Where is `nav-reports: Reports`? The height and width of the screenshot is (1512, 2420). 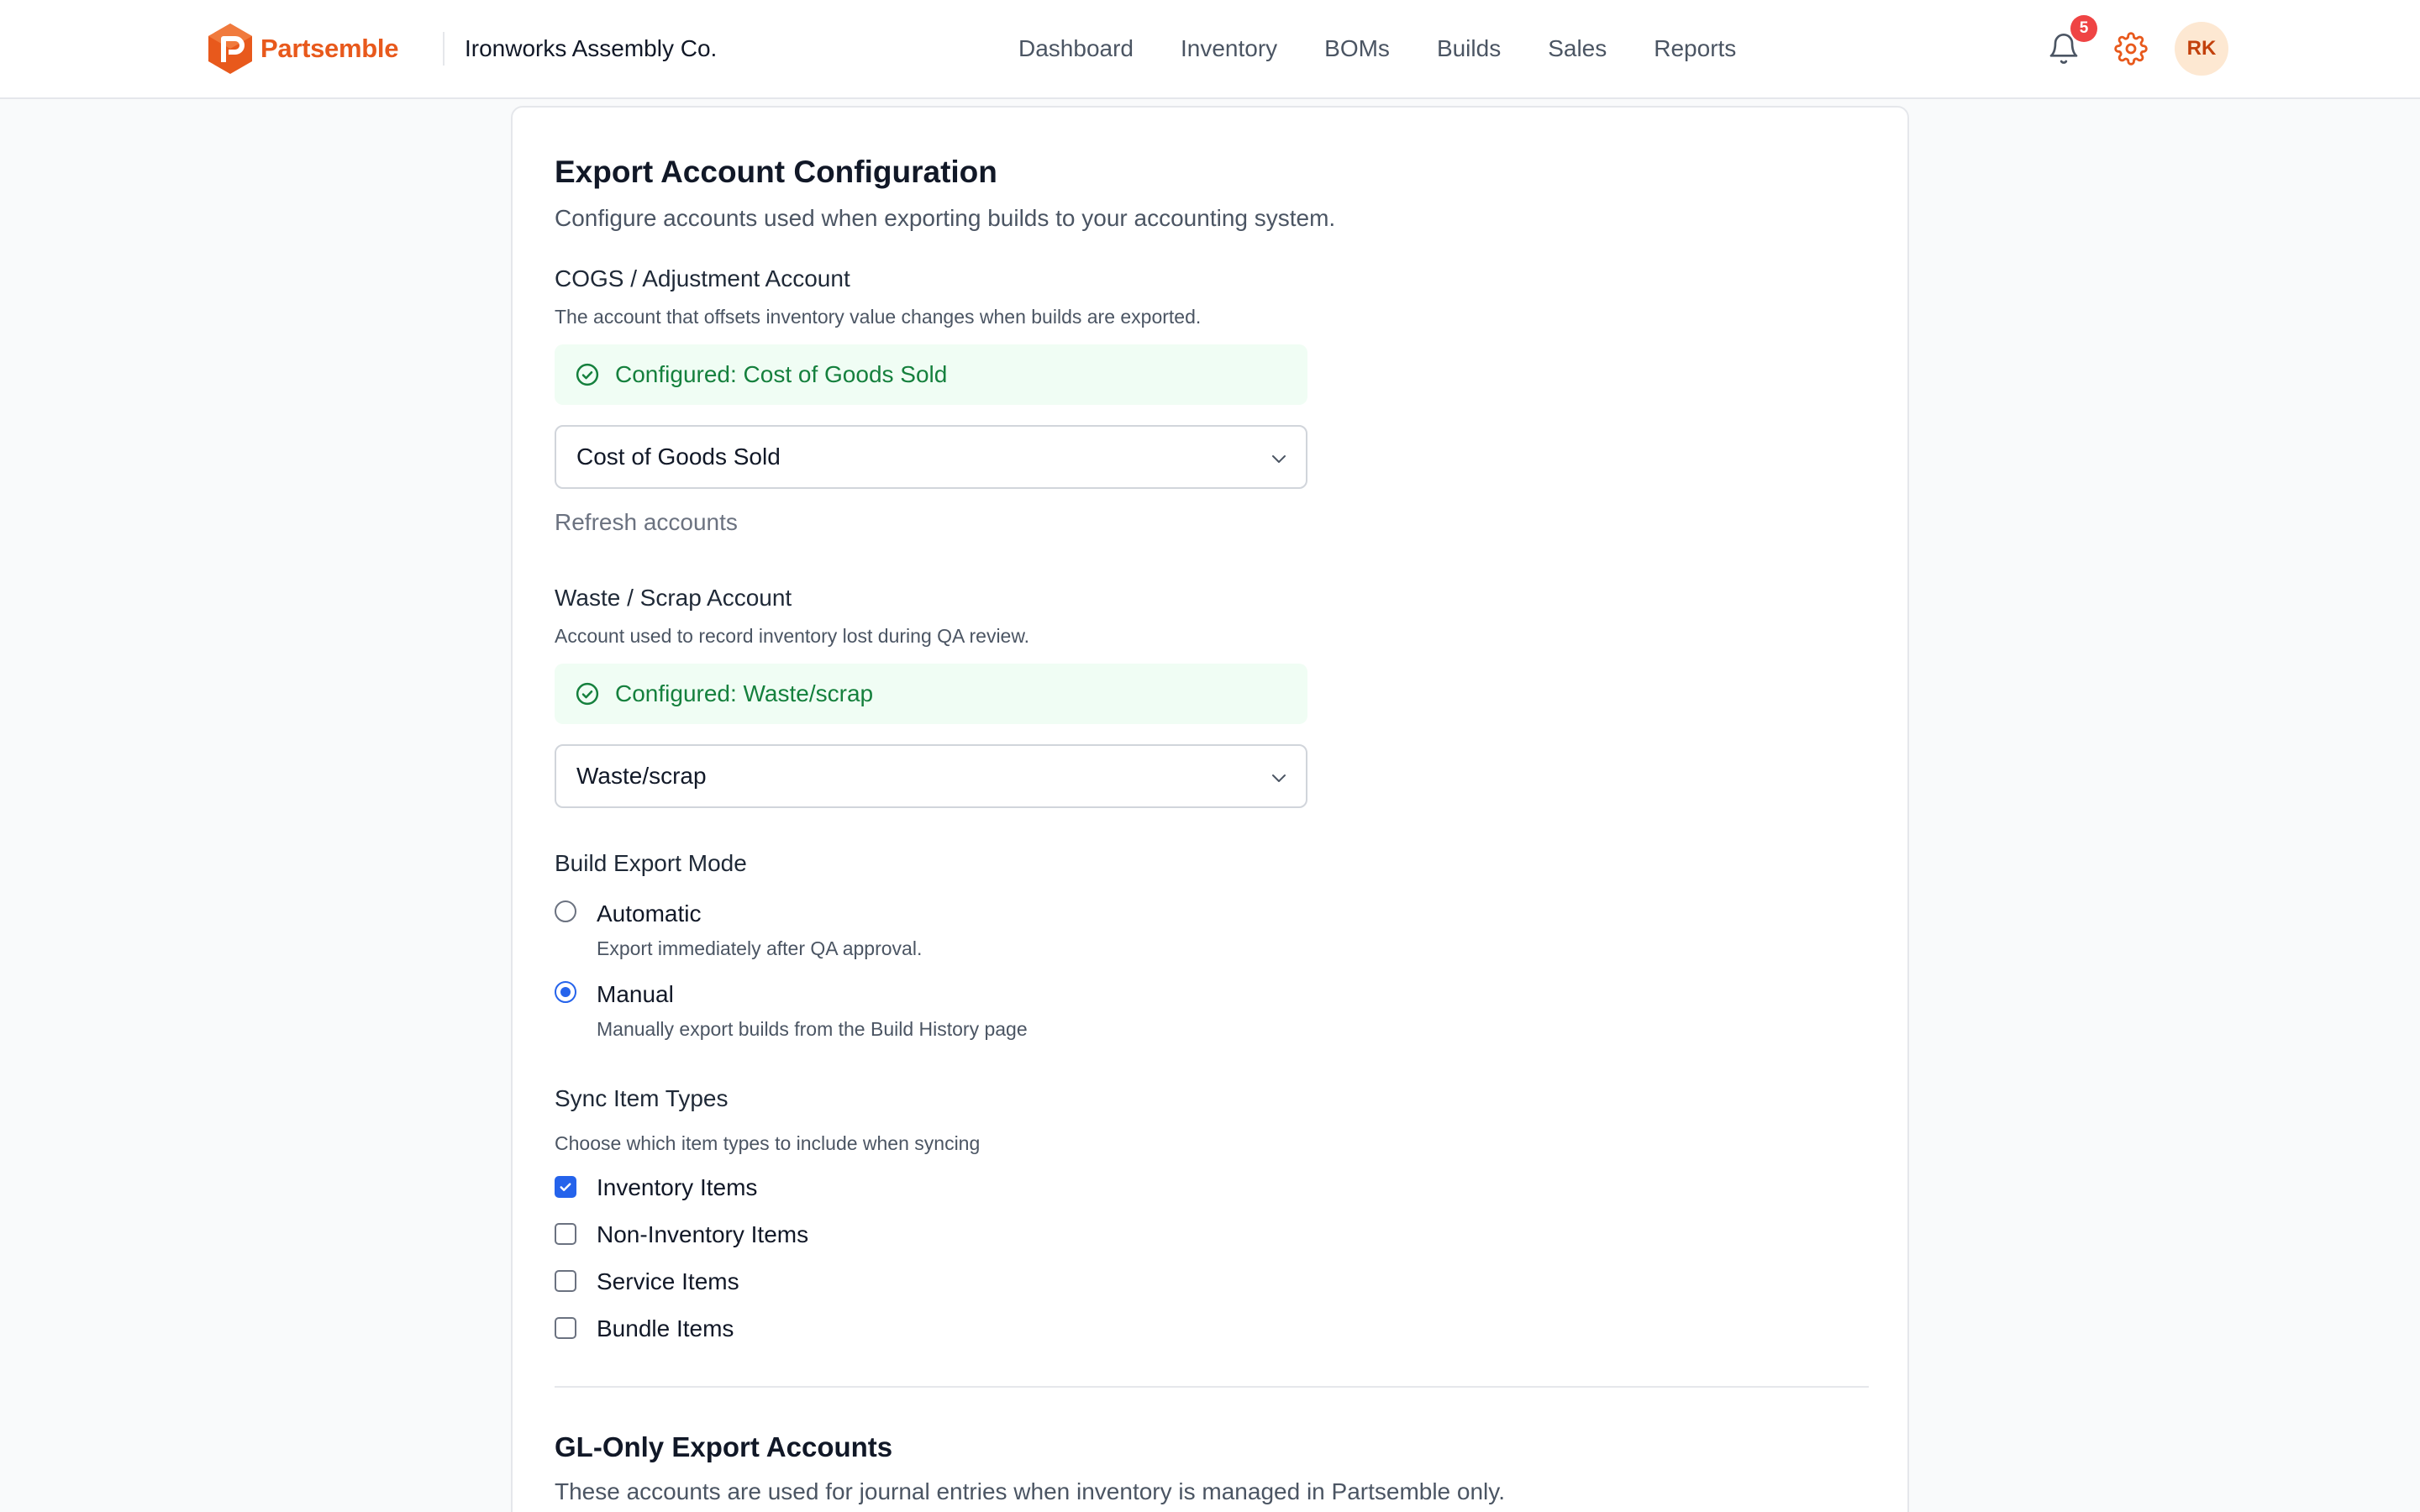 nav-reports: Reports is located at coordinates (1695, 48).